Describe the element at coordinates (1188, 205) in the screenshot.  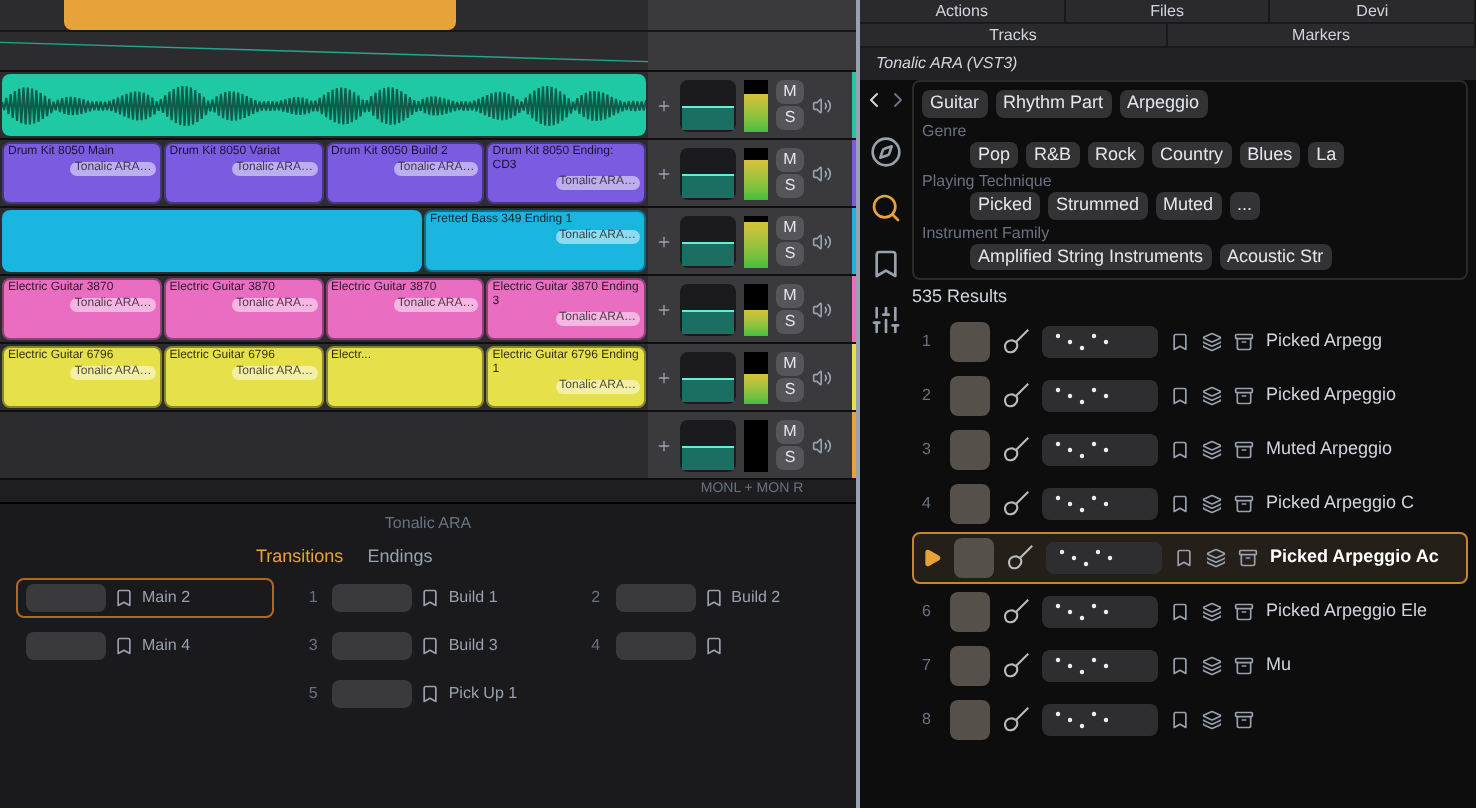
I see `filter-chip: Muted` at that location.